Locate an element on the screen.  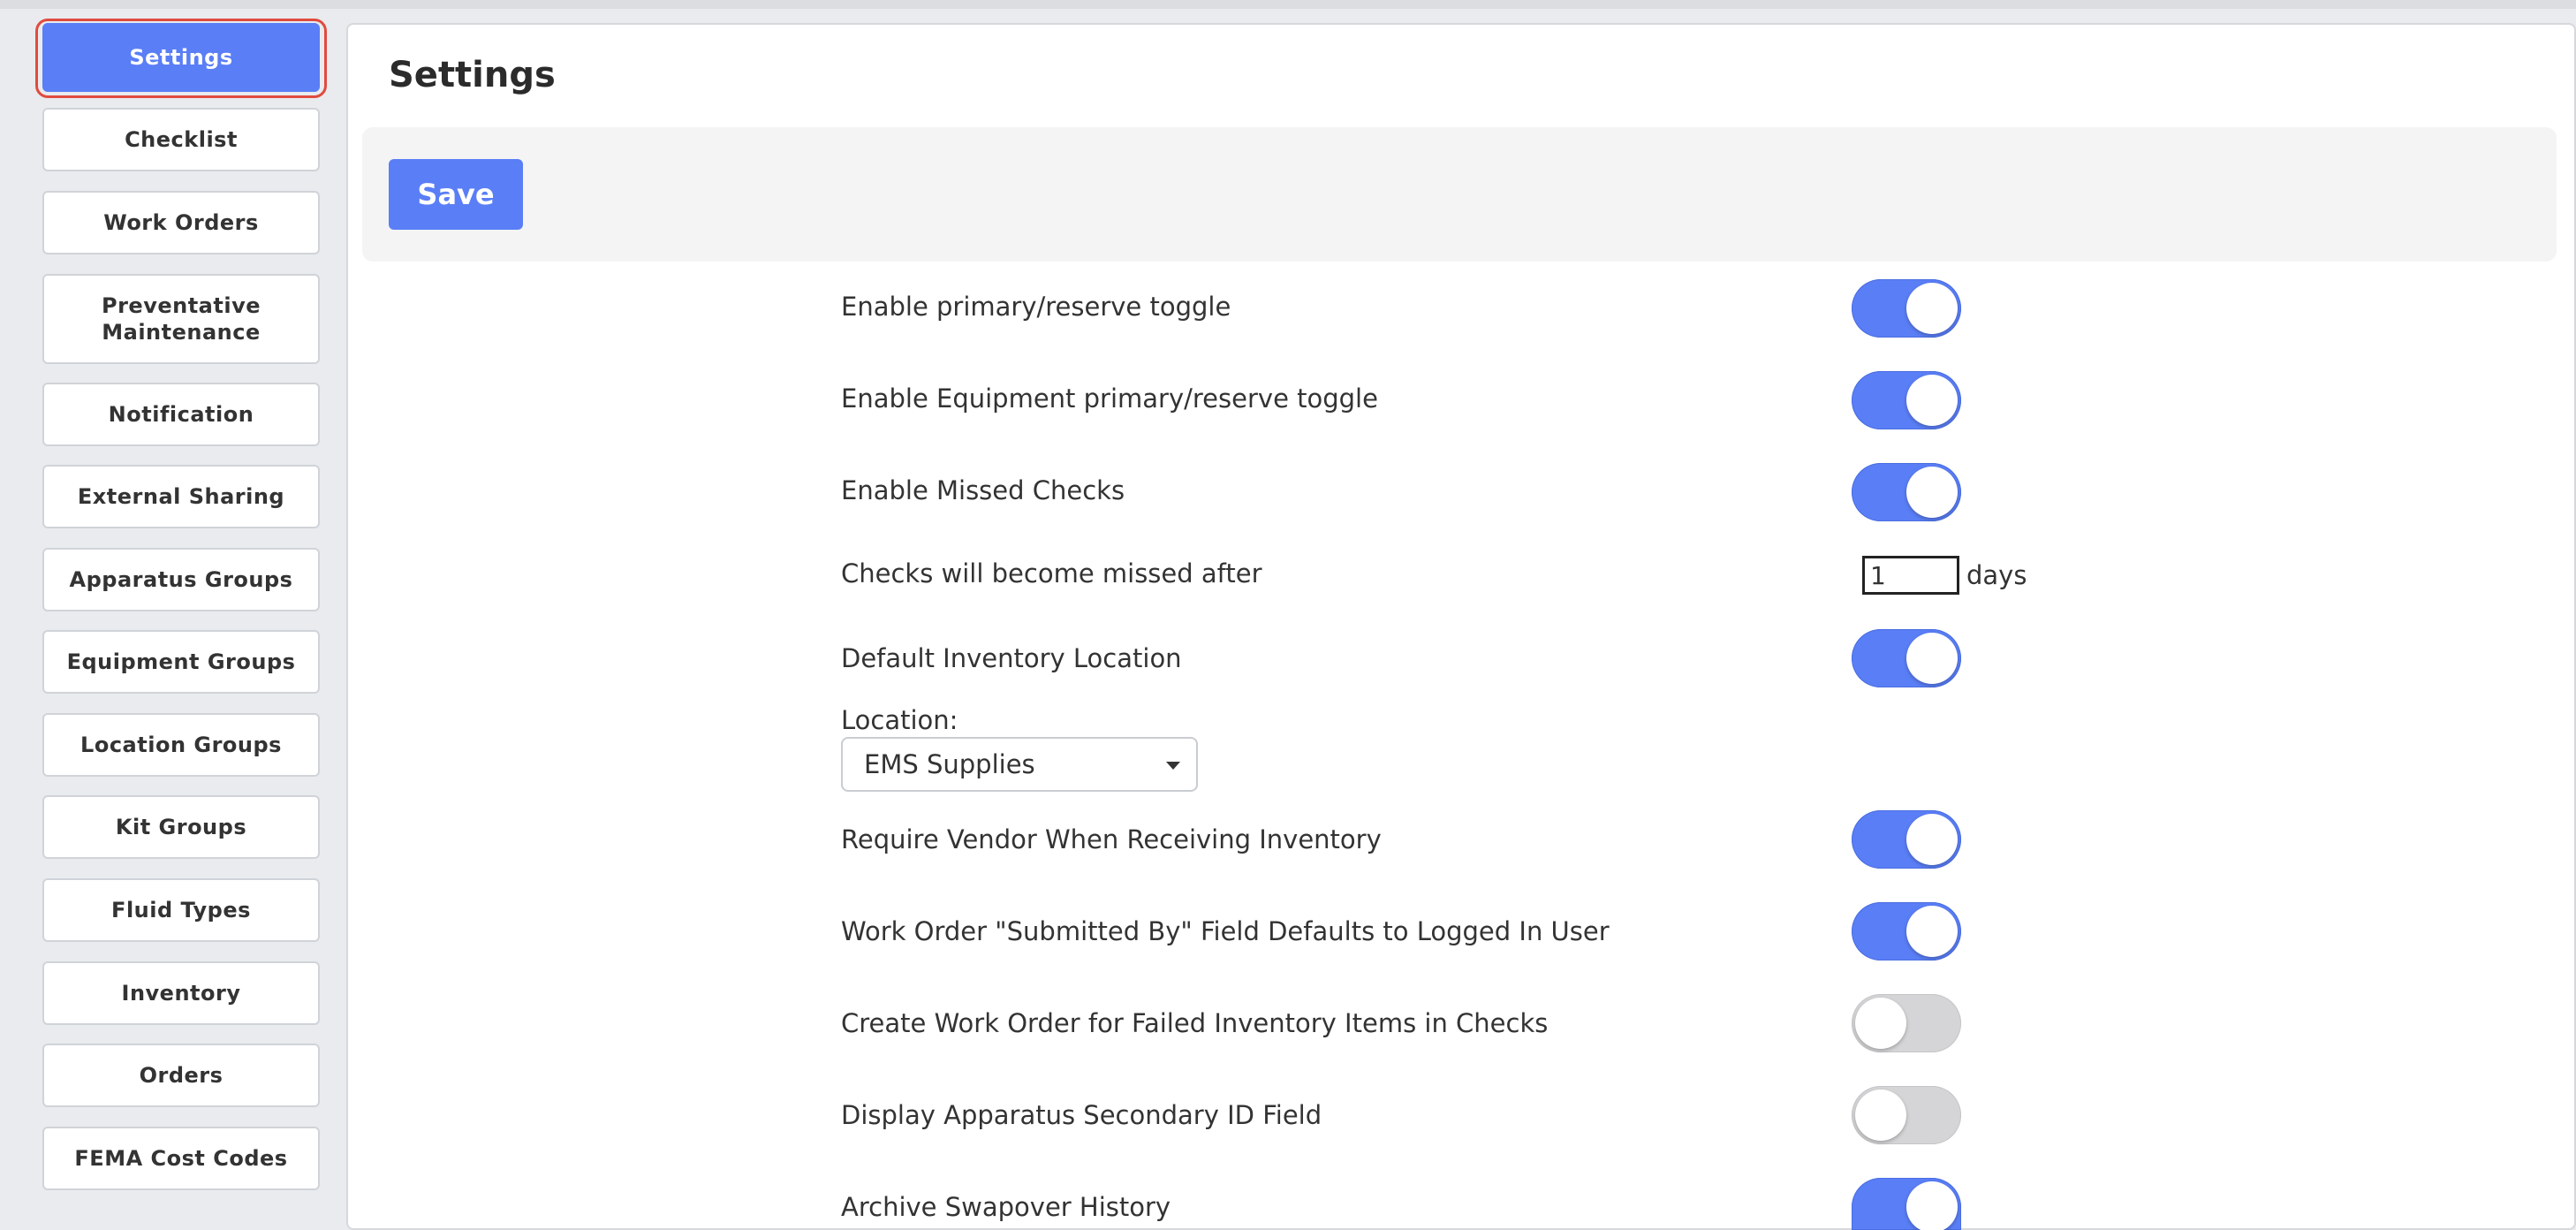
sidebar-item-checklist: Checklist is located at coordinates (181, 139).